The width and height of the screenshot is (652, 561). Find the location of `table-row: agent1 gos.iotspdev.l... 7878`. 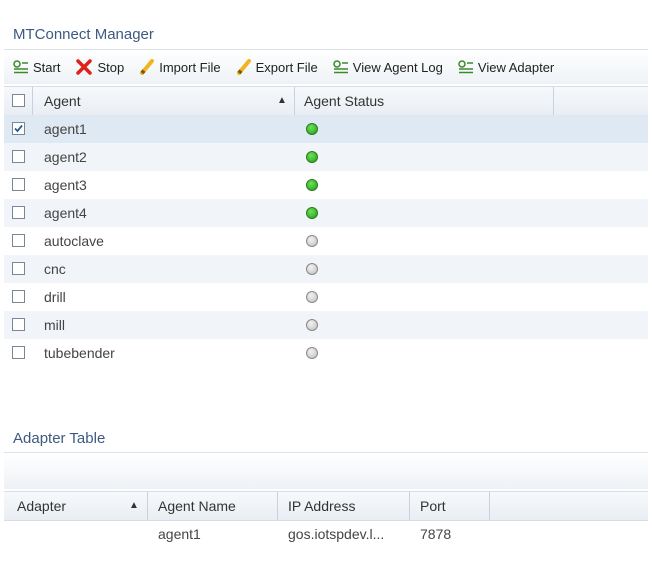

table-row: agent1 gos.iotspdev.l... 7878 is located at coordinates (326, 534).